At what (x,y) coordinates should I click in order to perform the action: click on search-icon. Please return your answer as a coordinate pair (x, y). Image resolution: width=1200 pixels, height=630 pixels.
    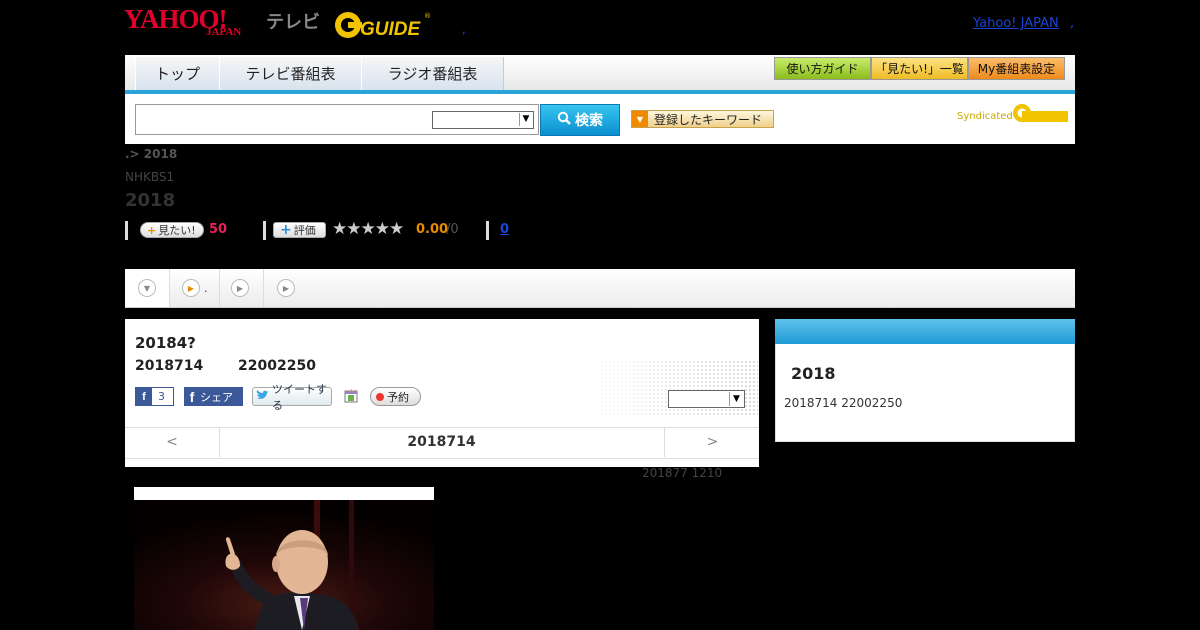
    Looking at the image, I should click on (564, 120).